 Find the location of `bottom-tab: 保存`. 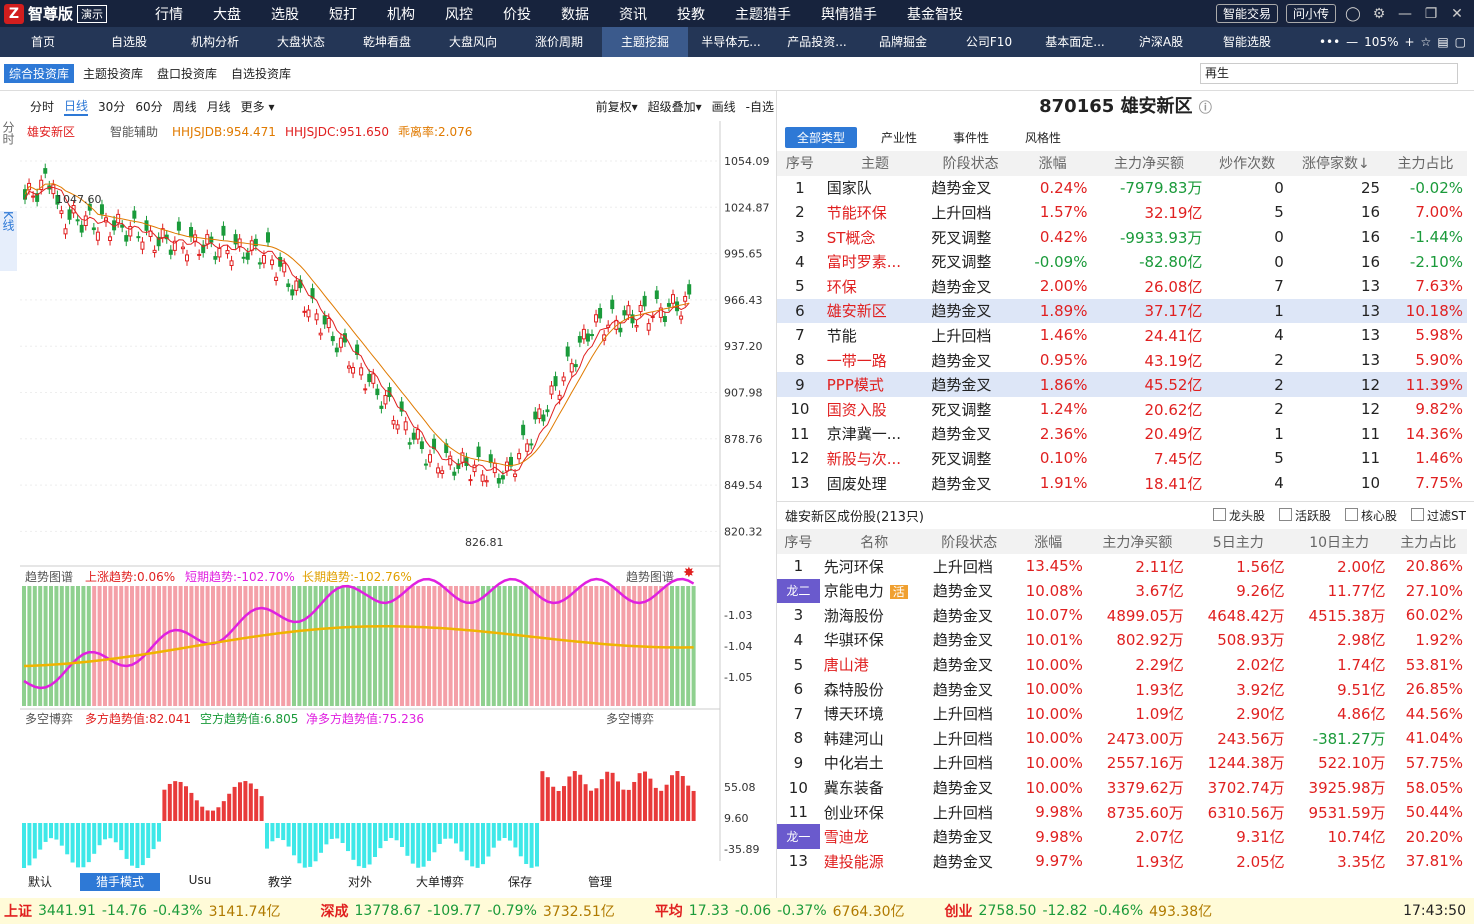

bottom-tab: 保存 is located at coordinates (520, 882).